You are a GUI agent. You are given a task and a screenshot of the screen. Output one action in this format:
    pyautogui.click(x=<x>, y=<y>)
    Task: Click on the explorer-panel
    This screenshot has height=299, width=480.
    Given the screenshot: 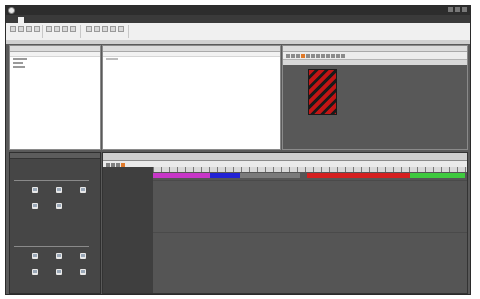 What is the action you would take?
    pyautogui.click(x=55, y=97)
    